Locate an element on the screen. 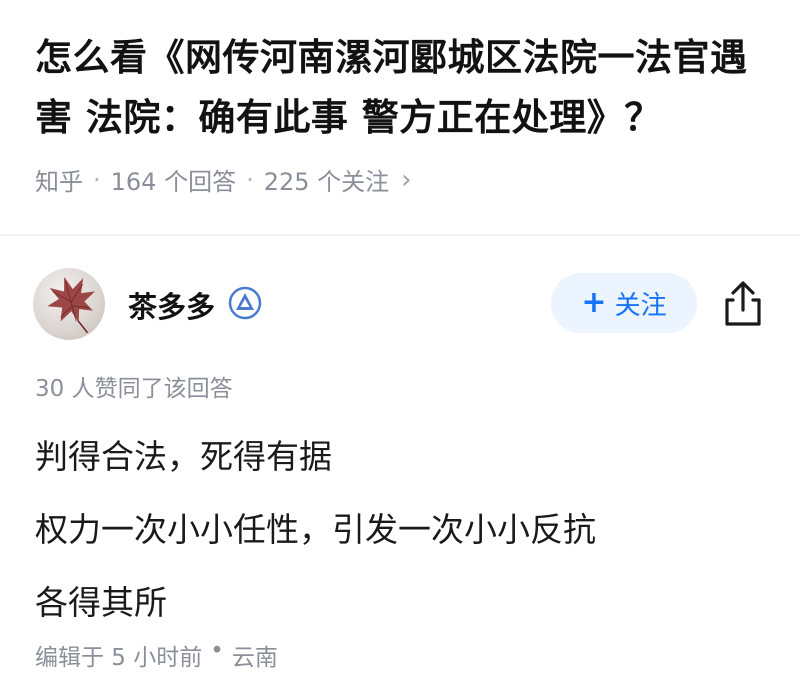  author-name: 茶多多 is located at coordinates (171, 305).